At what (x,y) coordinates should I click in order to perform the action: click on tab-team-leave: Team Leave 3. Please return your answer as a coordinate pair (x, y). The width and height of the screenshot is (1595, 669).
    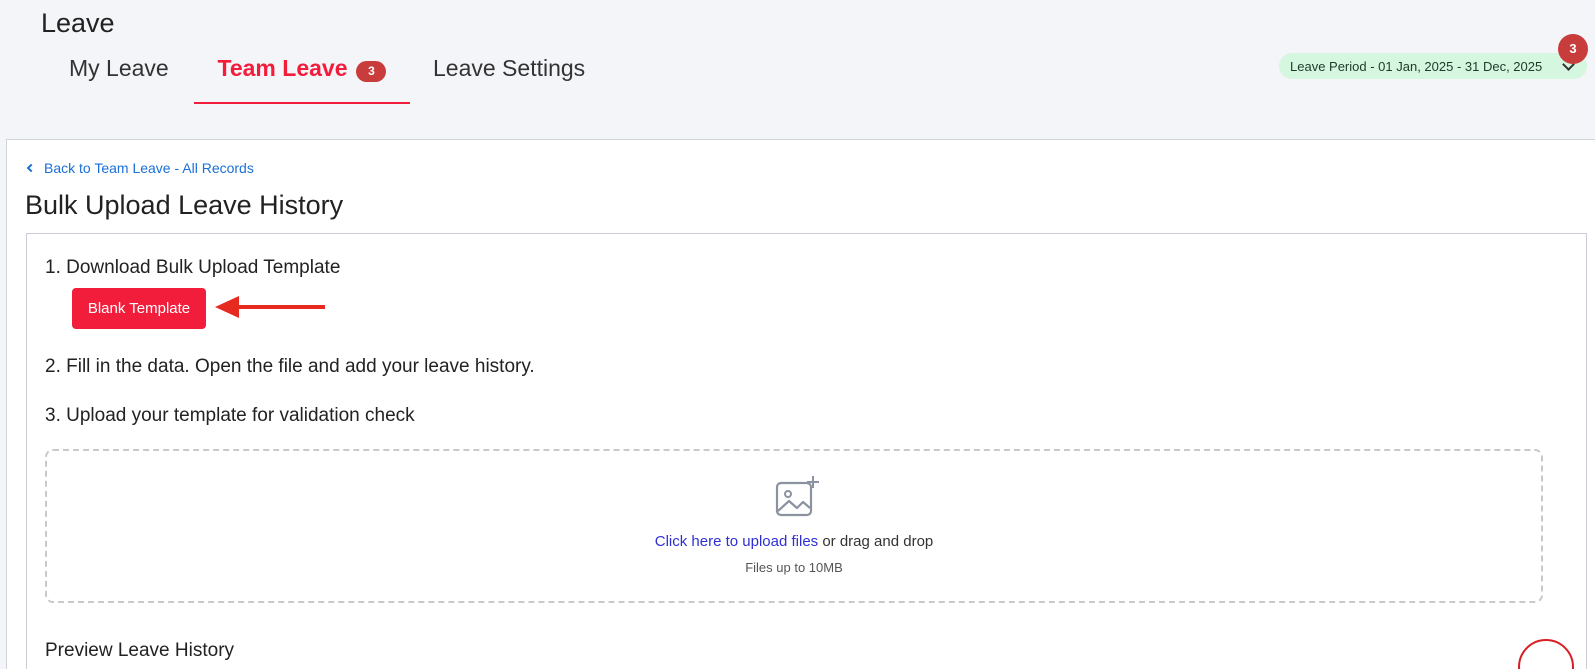
    Looking at the image, I should click on (302, 75).